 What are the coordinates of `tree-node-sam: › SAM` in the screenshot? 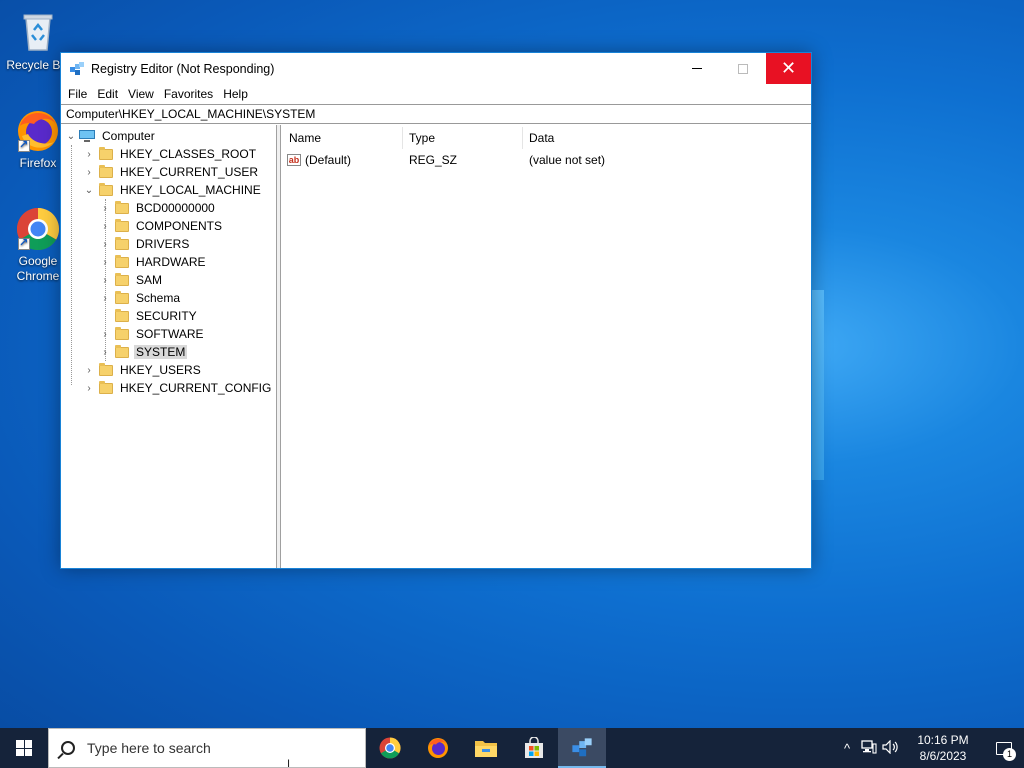 It's located at (131, 280).